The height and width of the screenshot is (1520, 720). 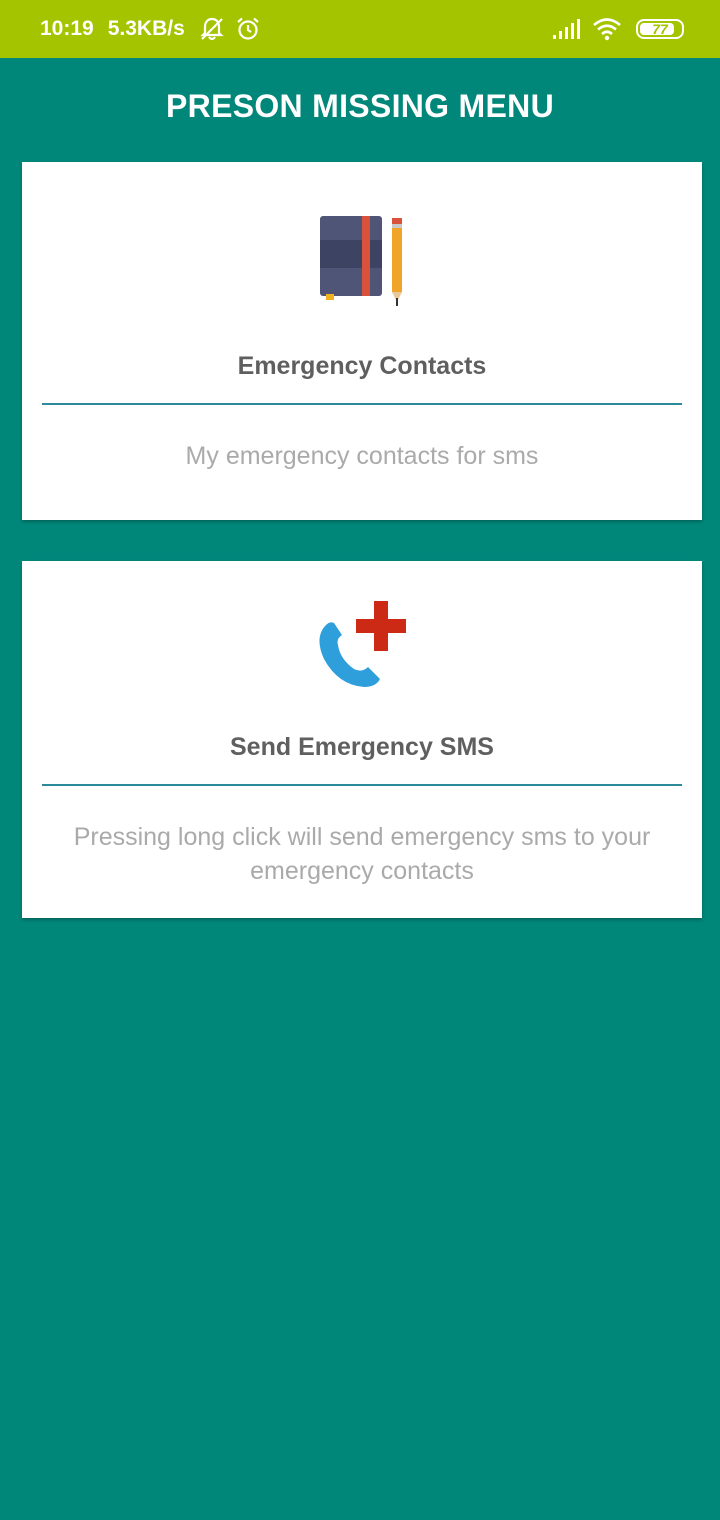 I want to click on send-emergency-sms-title: Send Emergency SMS, so click(x=362, y=747).